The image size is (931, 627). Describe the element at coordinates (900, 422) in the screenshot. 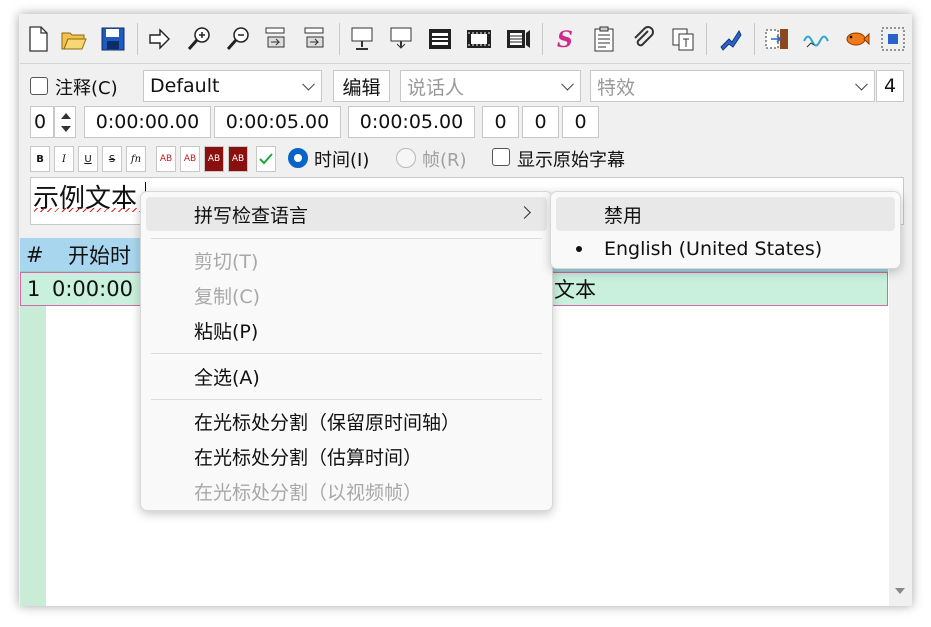

I see `grid-scrollbar` at that location.